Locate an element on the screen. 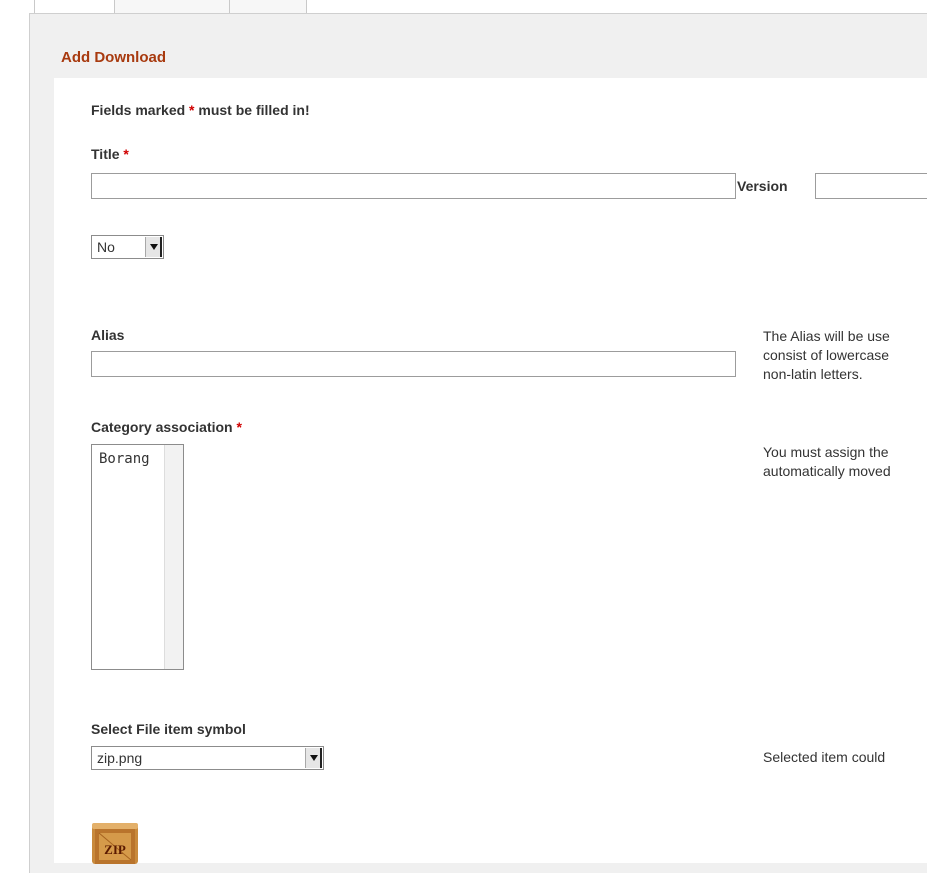  required-note-suffix: must be filled in! is located at coordinates (254, 110).